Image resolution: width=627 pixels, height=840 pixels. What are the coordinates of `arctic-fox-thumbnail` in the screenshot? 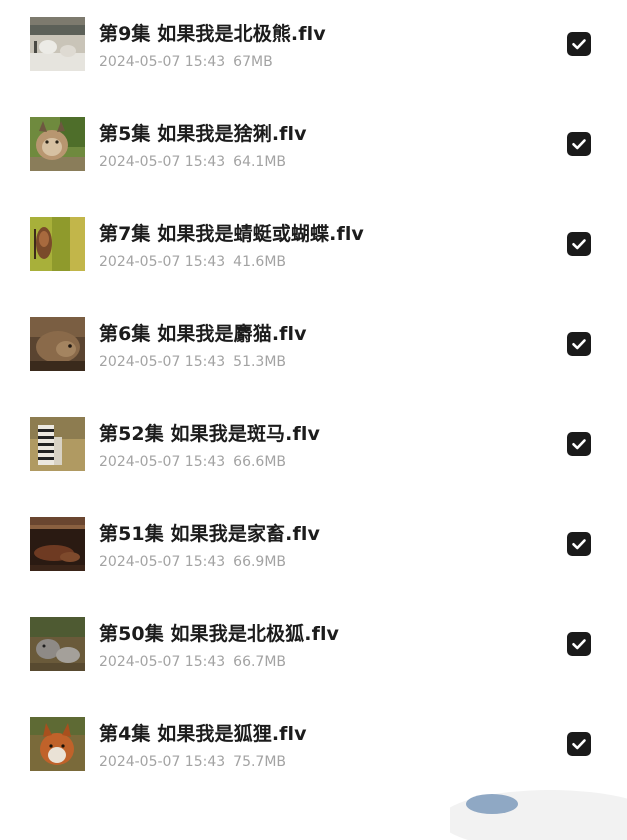 It's located at (57, 644).